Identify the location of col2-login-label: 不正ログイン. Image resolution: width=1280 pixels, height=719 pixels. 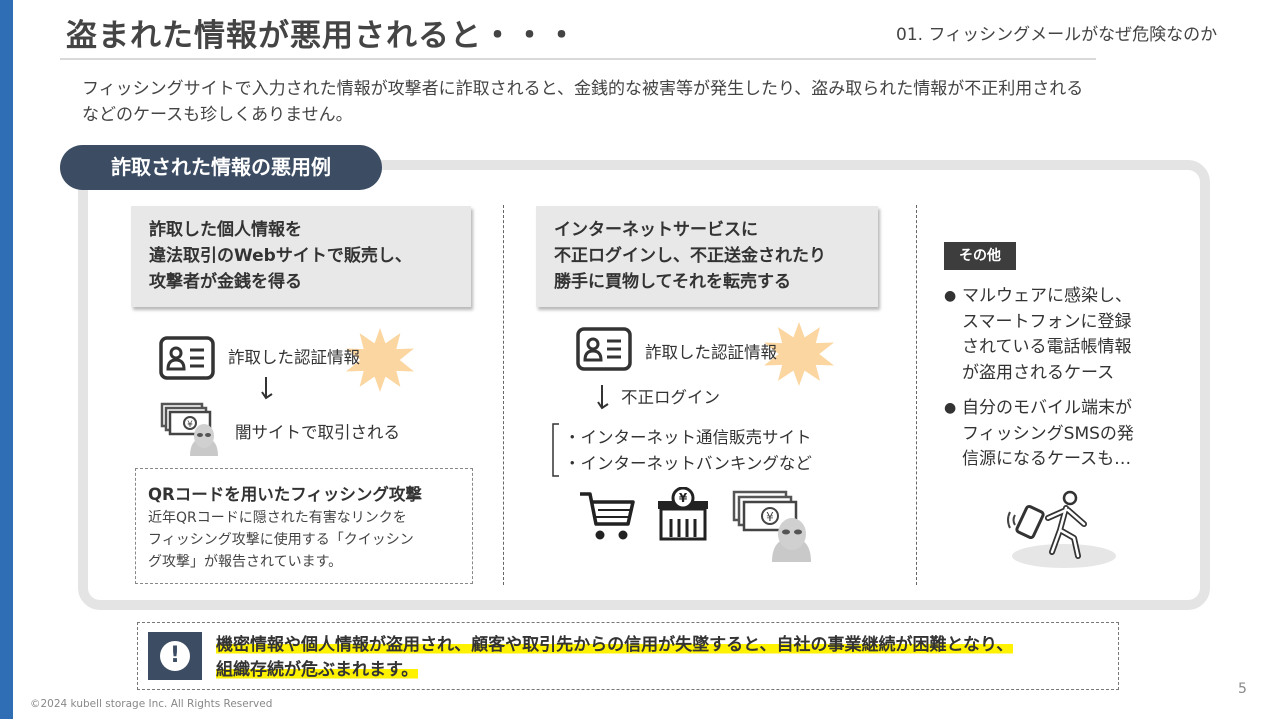
(670, 397).